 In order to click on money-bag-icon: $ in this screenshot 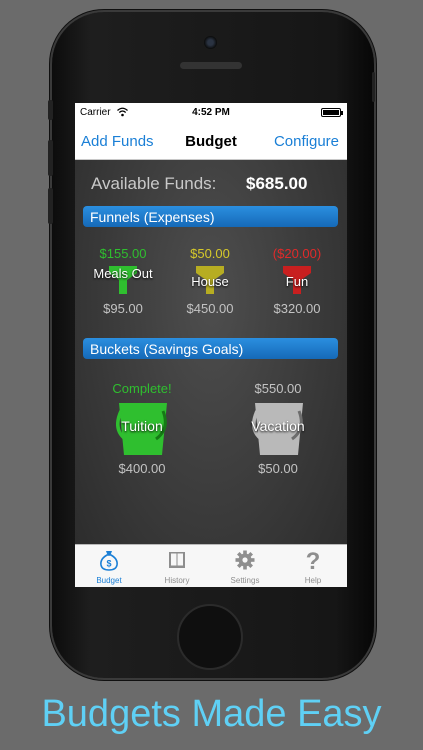, I will do `click(109, 561)`.